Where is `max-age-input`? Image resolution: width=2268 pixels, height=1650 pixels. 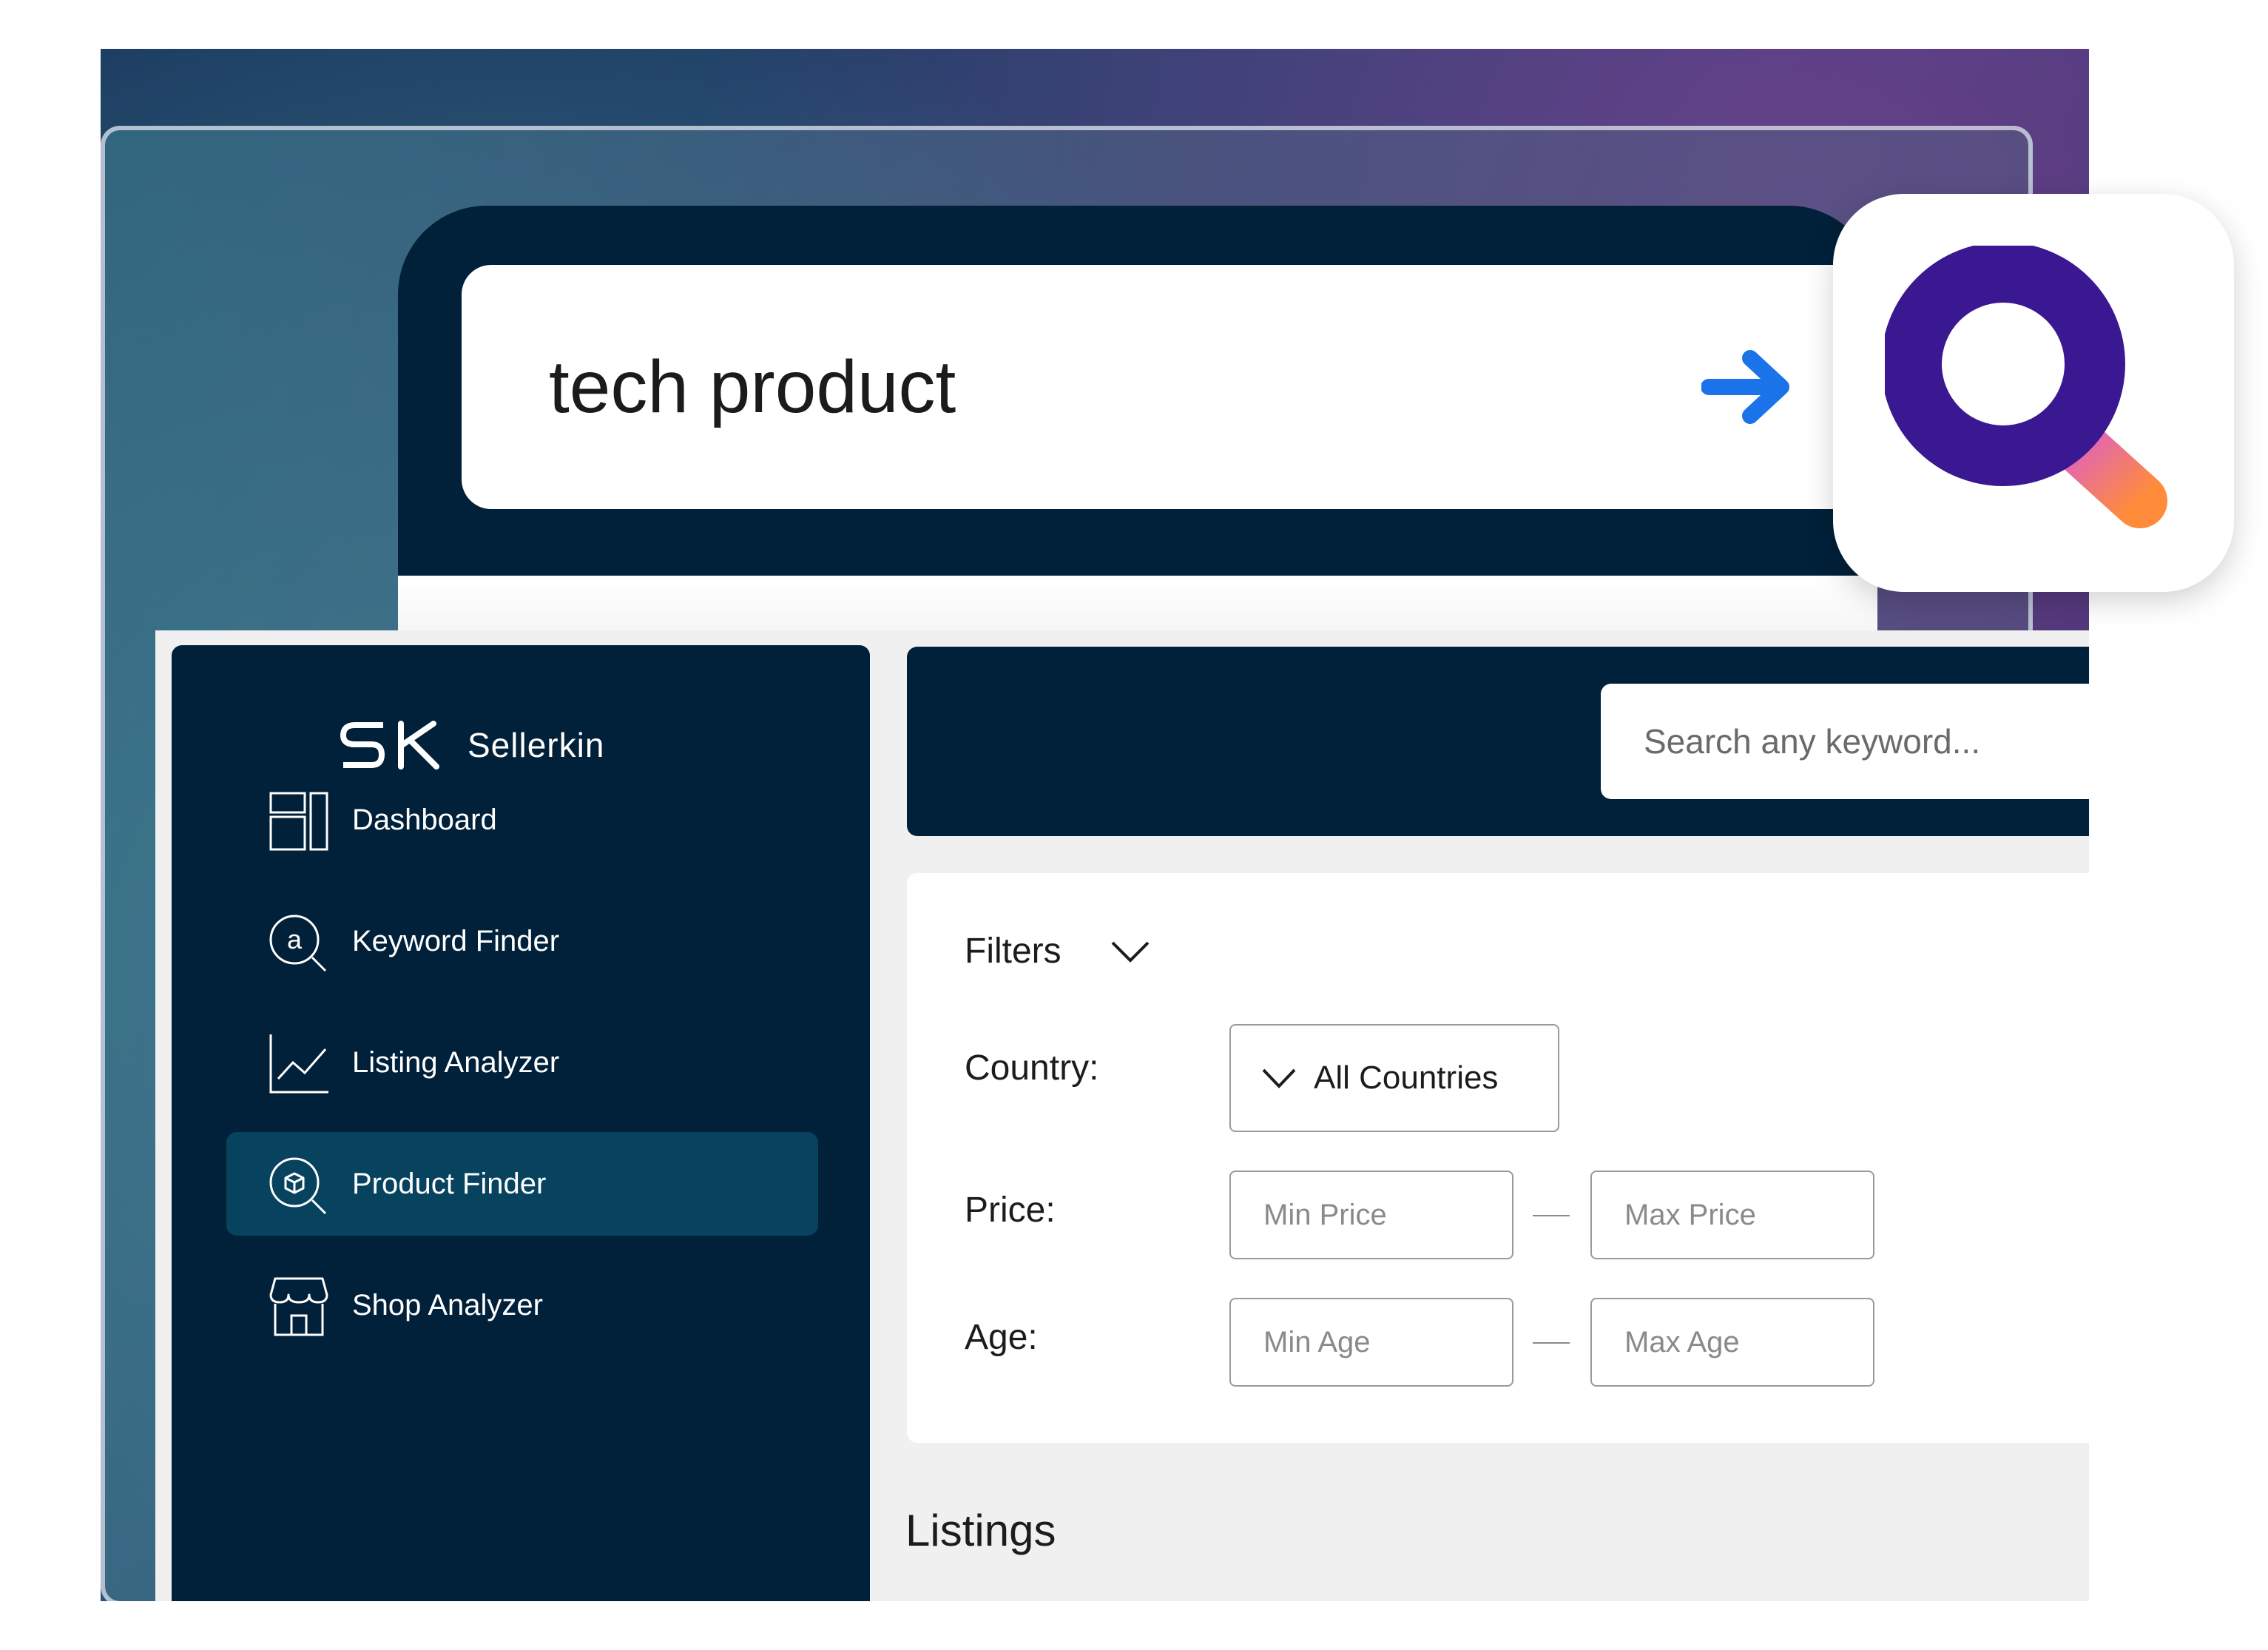
max-age-input is located at coordinates (1732, 1342).